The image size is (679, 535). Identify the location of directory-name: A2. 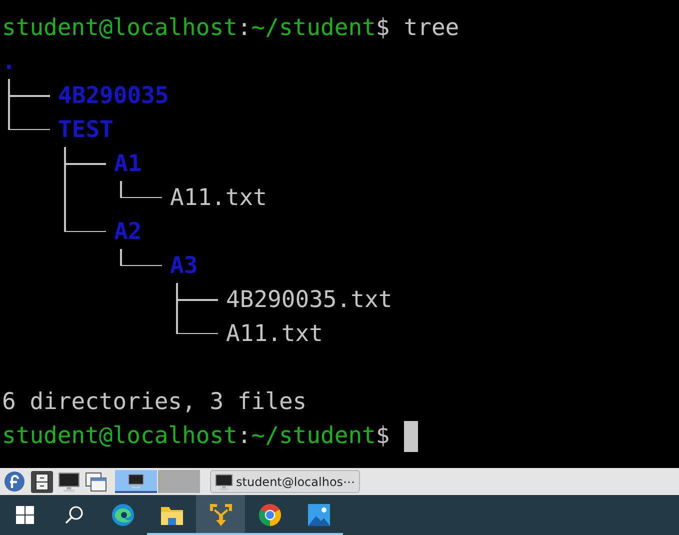
(128, 232).